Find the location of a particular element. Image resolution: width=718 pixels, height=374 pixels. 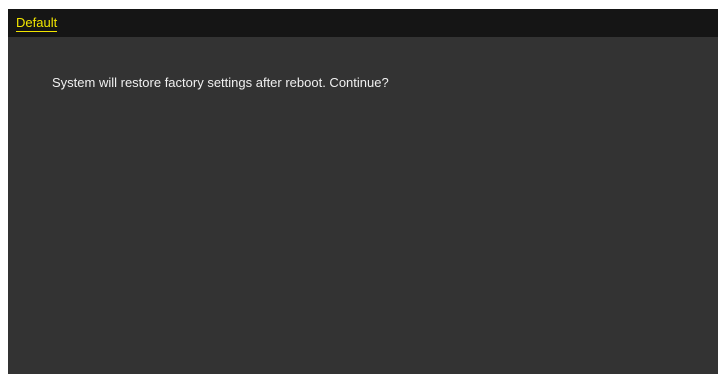

dialog-title-bar: Default is located at coordinates (363, 23).